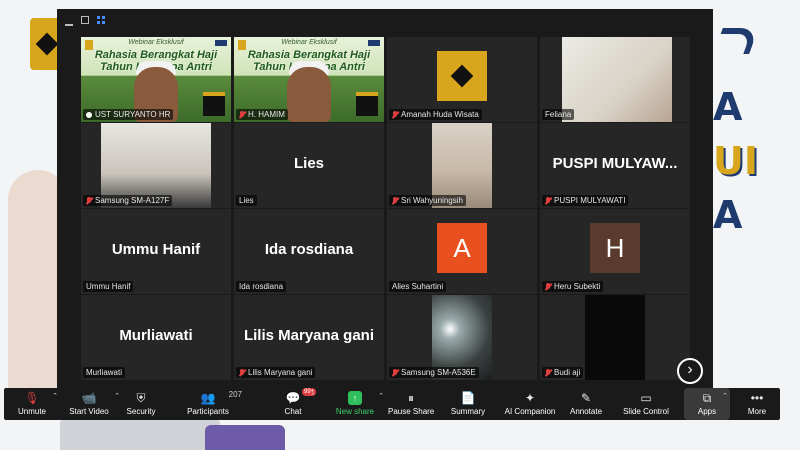 This screenshot has width=800, height=450. What do you see at coordinates (646, 398) in the screenshot?
I see `slide-control-icon: ▭` at bounding box center [646, 398].